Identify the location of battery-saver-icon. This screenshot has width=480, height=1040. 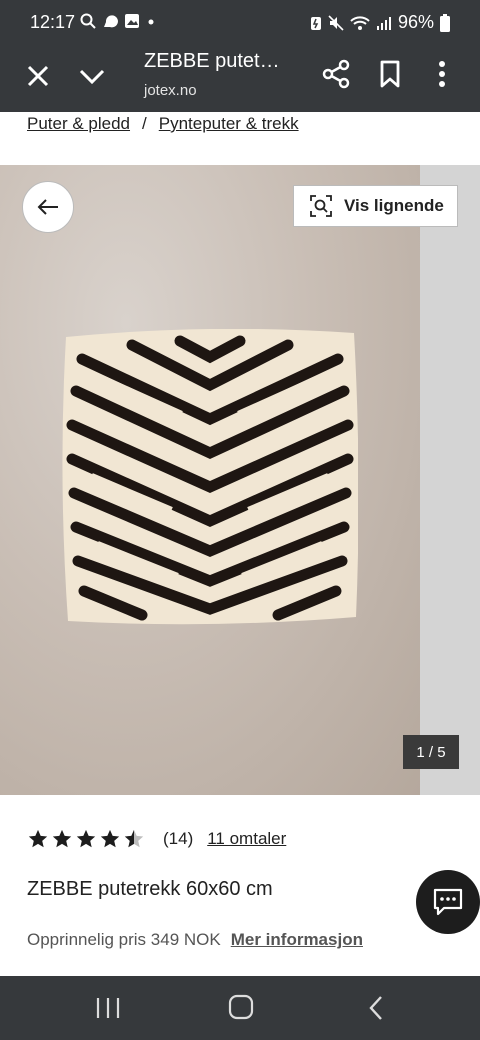
(315, 23).